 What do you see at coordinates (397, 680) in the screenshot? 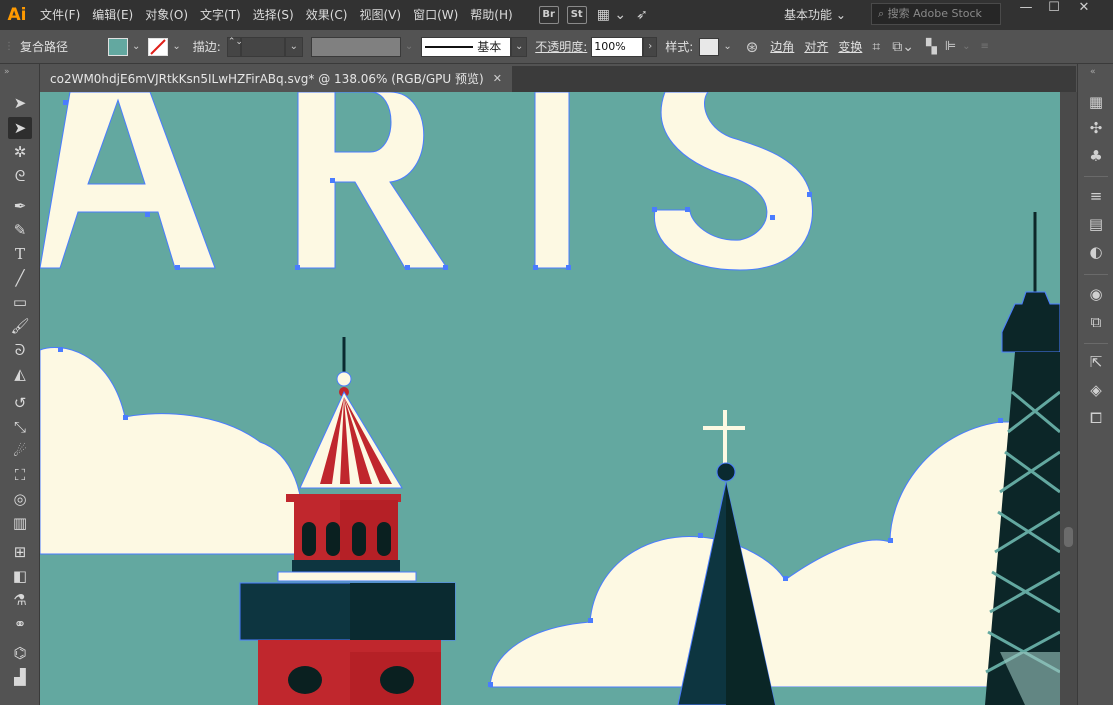
I see `tower-oculus` at bounding box center [397, 680].